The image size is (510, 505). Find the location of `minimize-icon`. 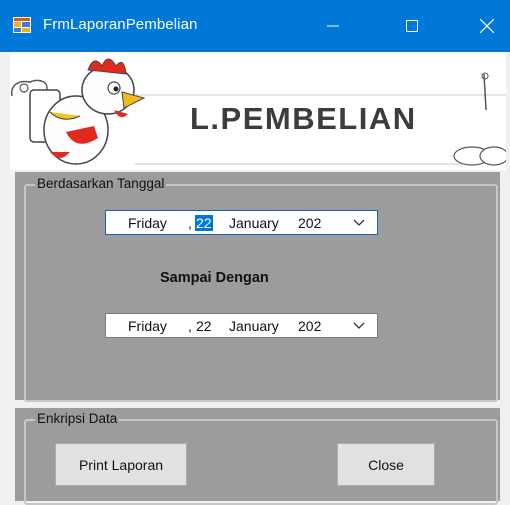

minimize-icon is located at coordinates (333, 26).